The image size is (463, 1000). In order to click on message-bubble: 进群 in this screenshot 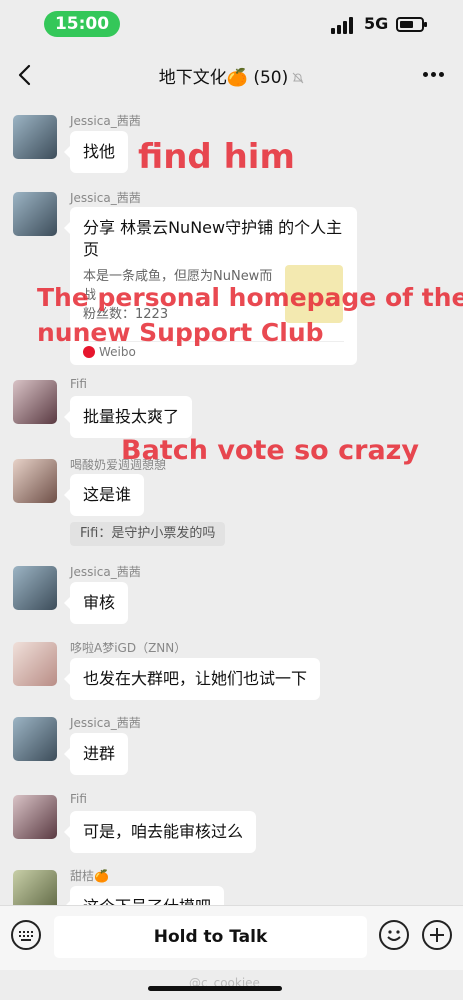, I will do `click(96, 754)`.